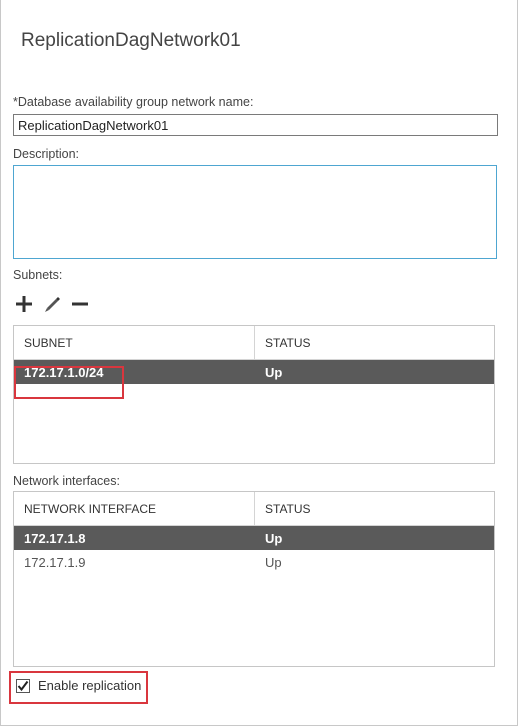 The image size is (518, 726). I want to click on network-name-input, so click(255, 125).